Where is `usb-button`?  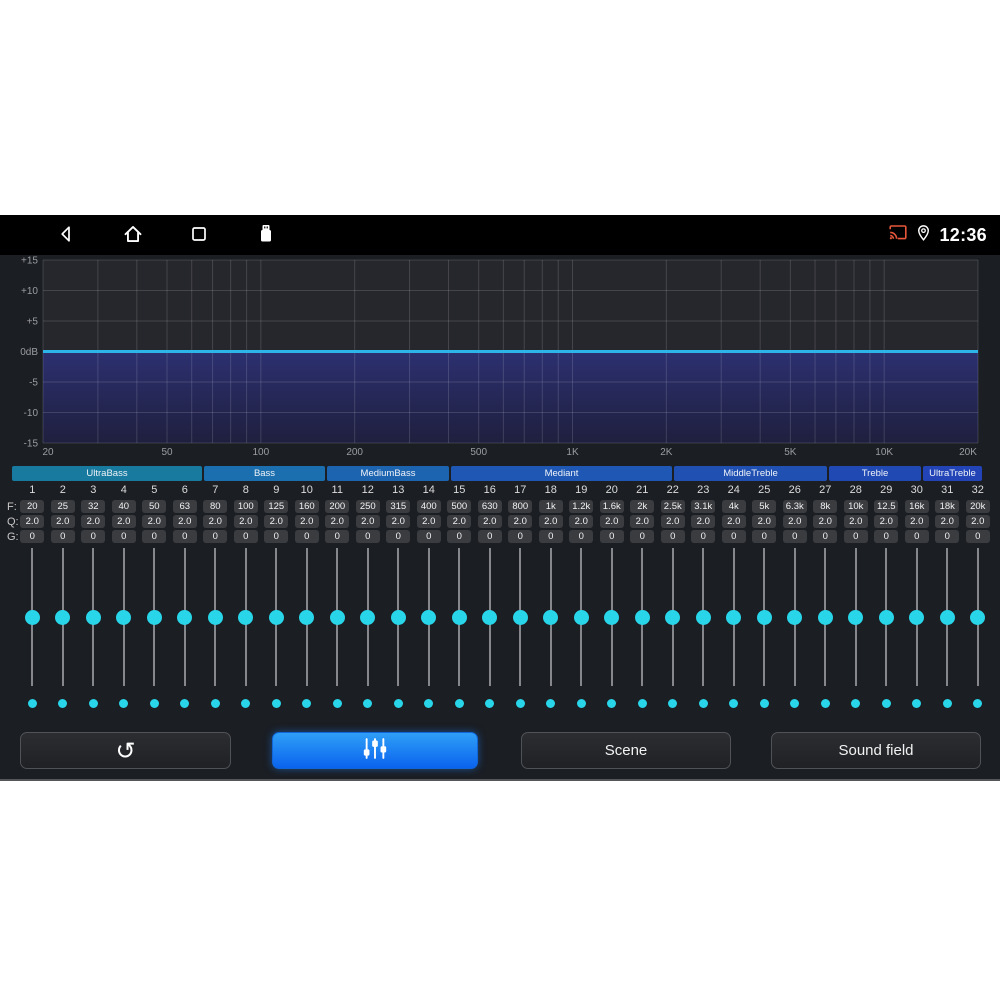 usb-button is located at coordinates (266, 235).